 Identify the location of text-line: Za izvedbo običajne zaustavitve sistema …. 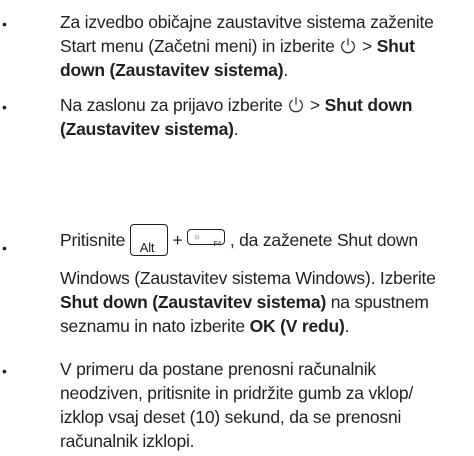
(247, 22).